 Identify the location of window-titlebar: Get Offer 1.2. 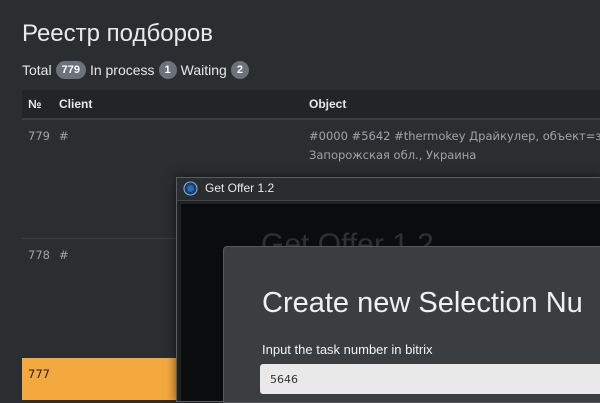
(388, 189).